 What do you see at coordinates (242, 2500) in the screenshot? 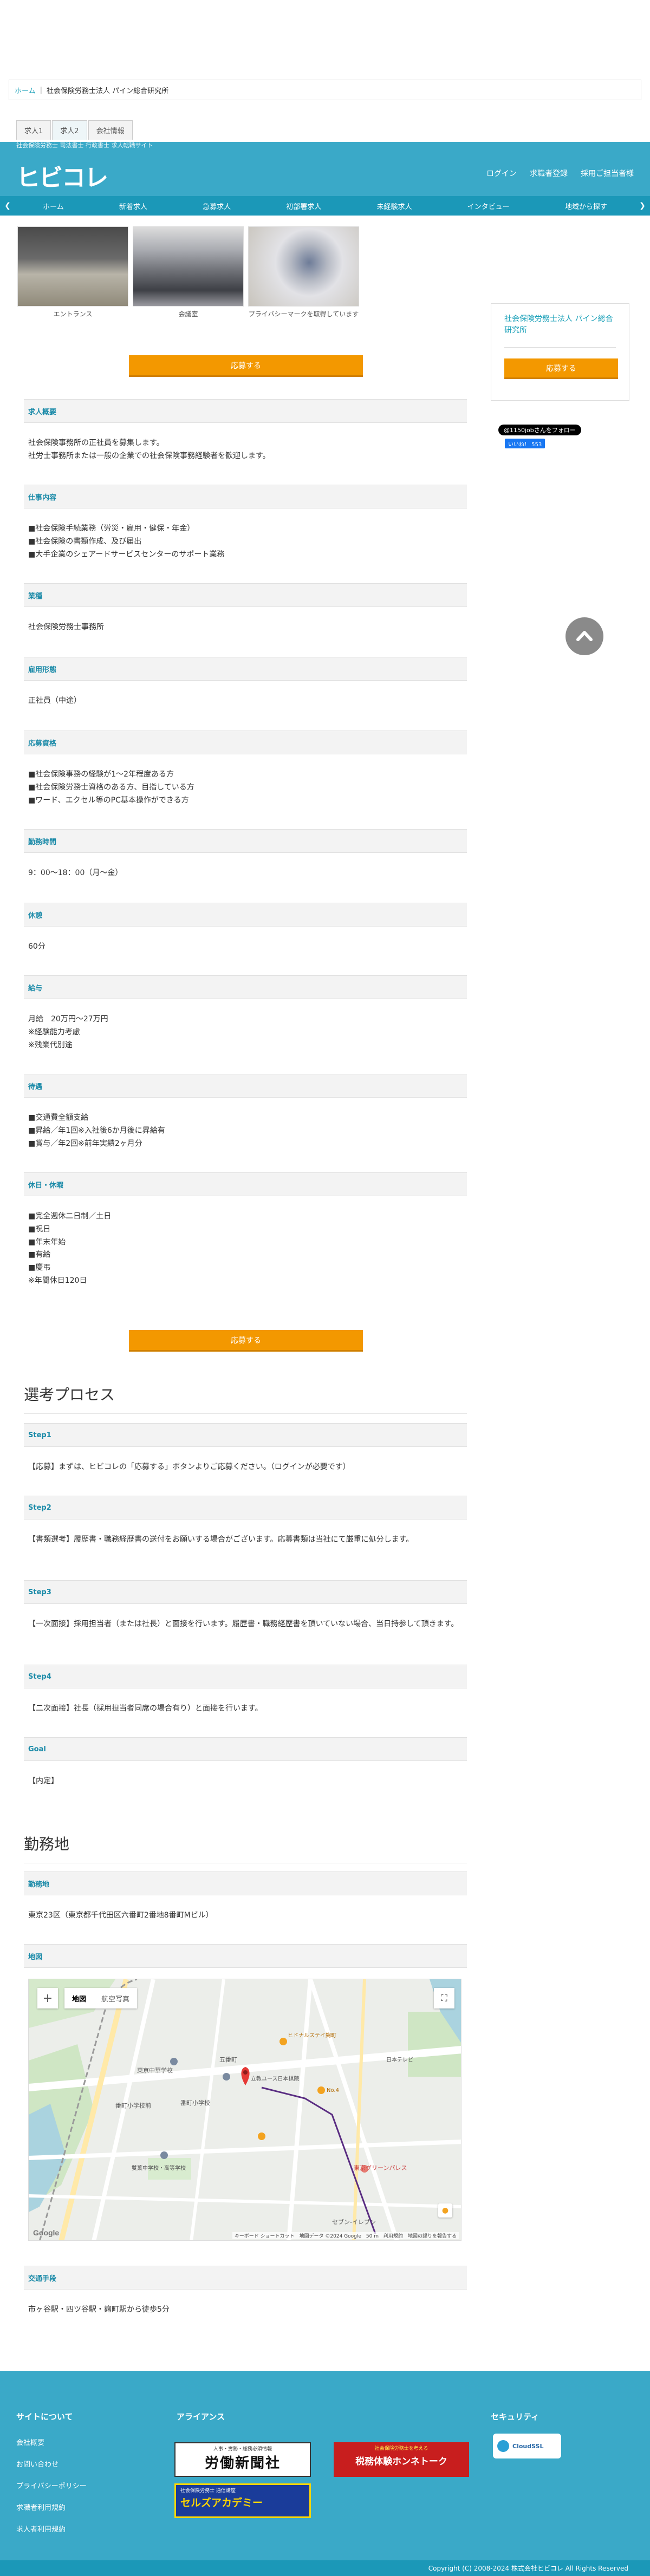
I see `cells-academy-banner: 社会保険労務士 通信講座 セルズアカデミー` at bounding box center [242, 2500].